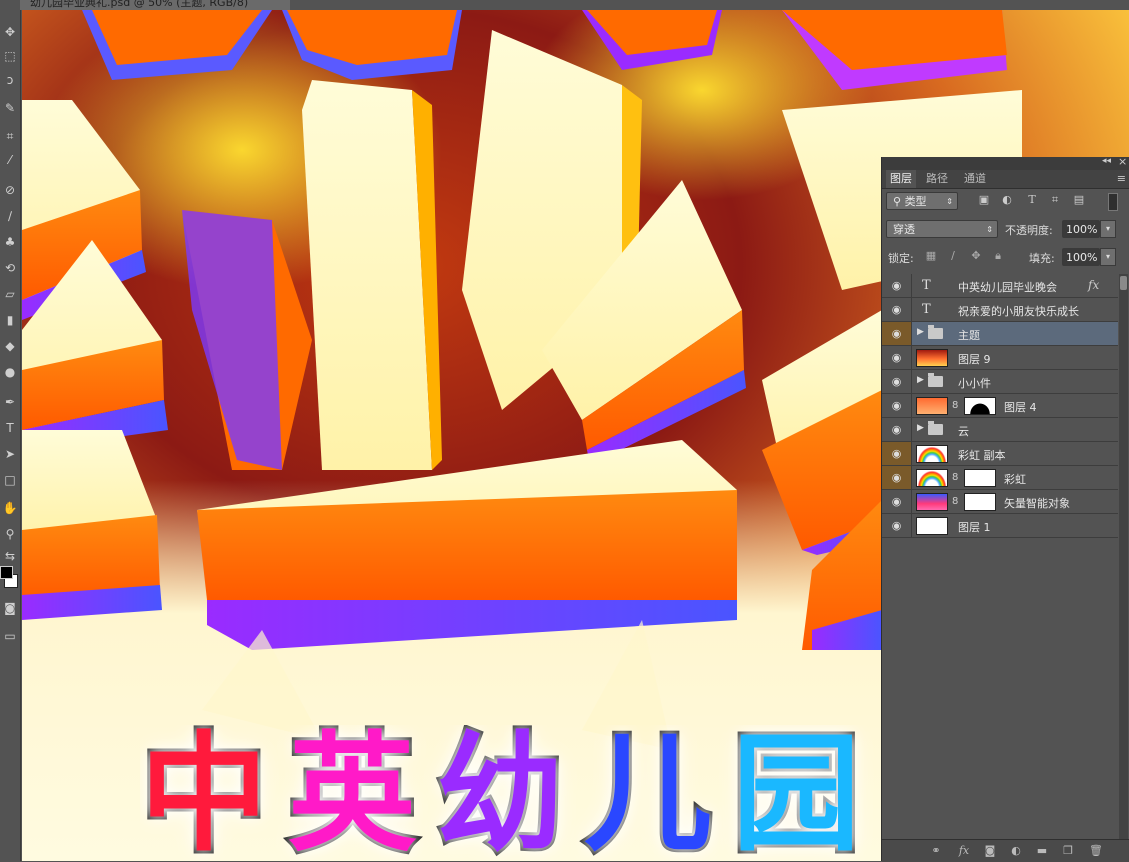 The height and width of the screenshot is (862, 1129). Describe the element at coordinates (10, 534) in the screenshot. I see `zoom-icon: ⚲` at that location.